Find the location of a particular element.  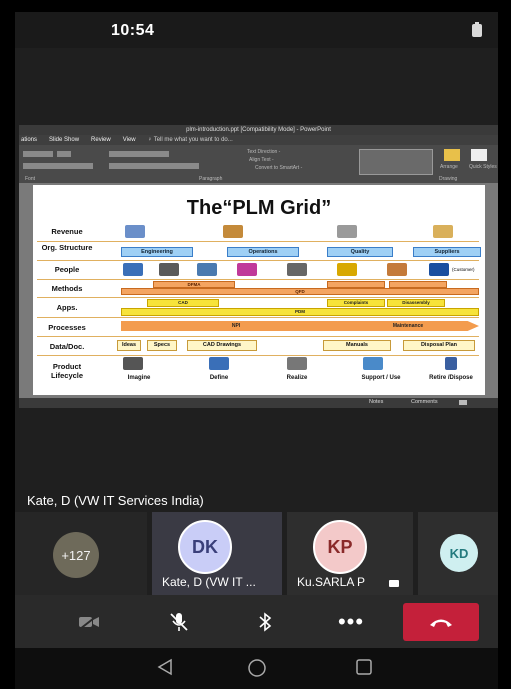

lifecycle-define: Define is located at coordinates (219, 378).